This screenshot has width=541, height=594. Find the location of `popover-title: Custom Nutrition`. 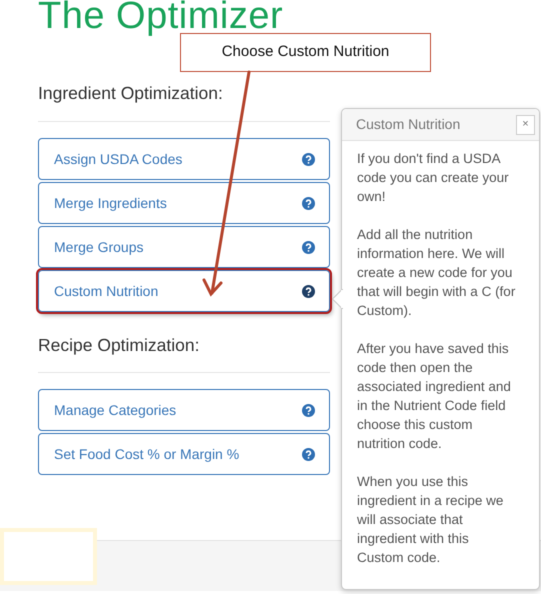

popover-title: Custom Nutrition is located at coordinates (408, 124).